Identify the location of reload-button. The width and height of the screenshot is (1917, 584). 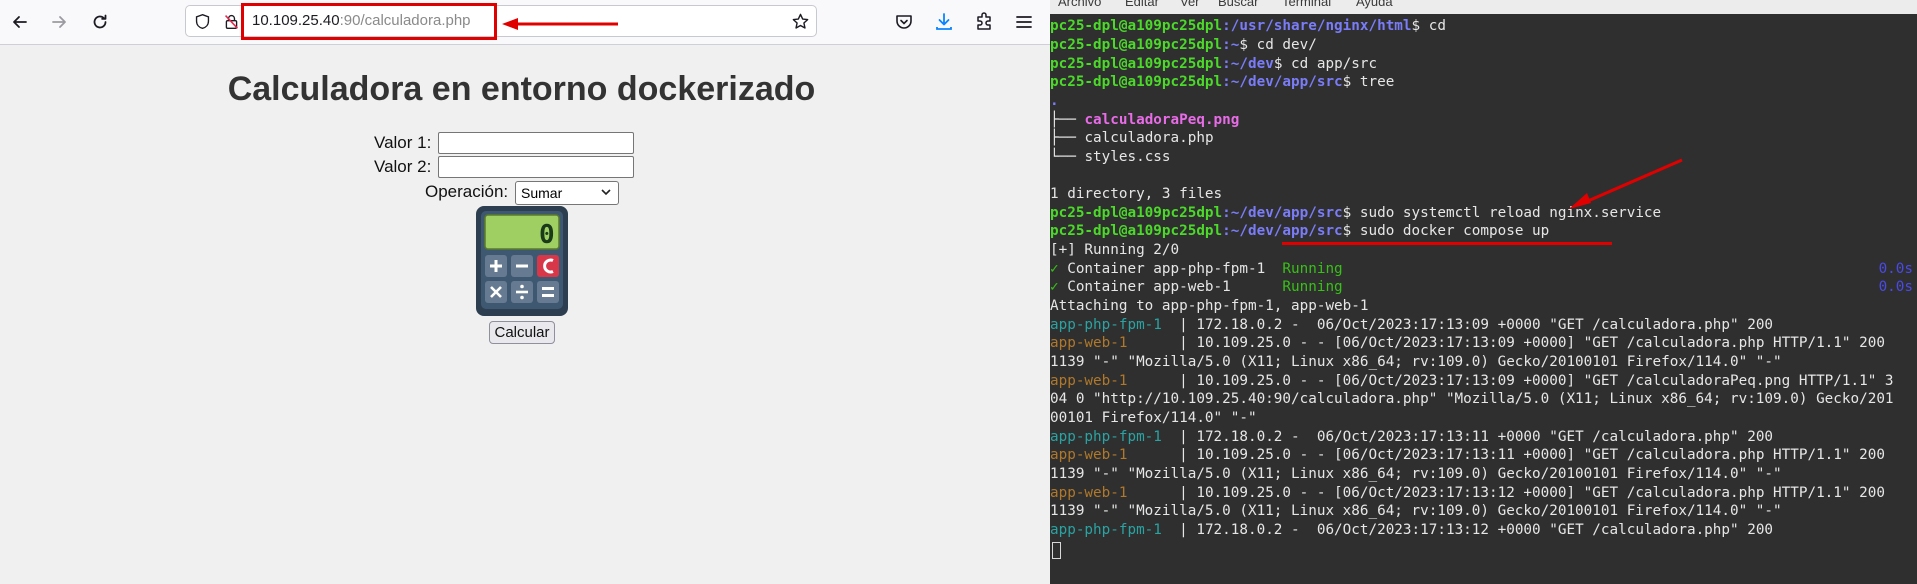
(100, 22).